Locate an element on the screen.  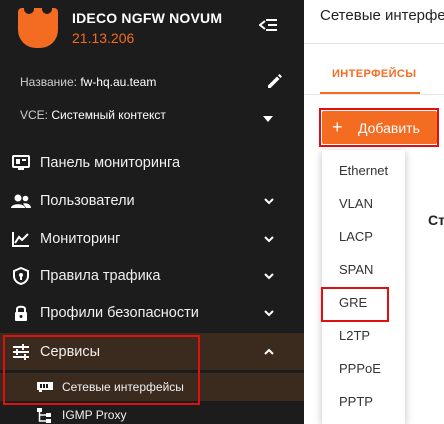
plus-icon: + is located at coordinates (337, 127).